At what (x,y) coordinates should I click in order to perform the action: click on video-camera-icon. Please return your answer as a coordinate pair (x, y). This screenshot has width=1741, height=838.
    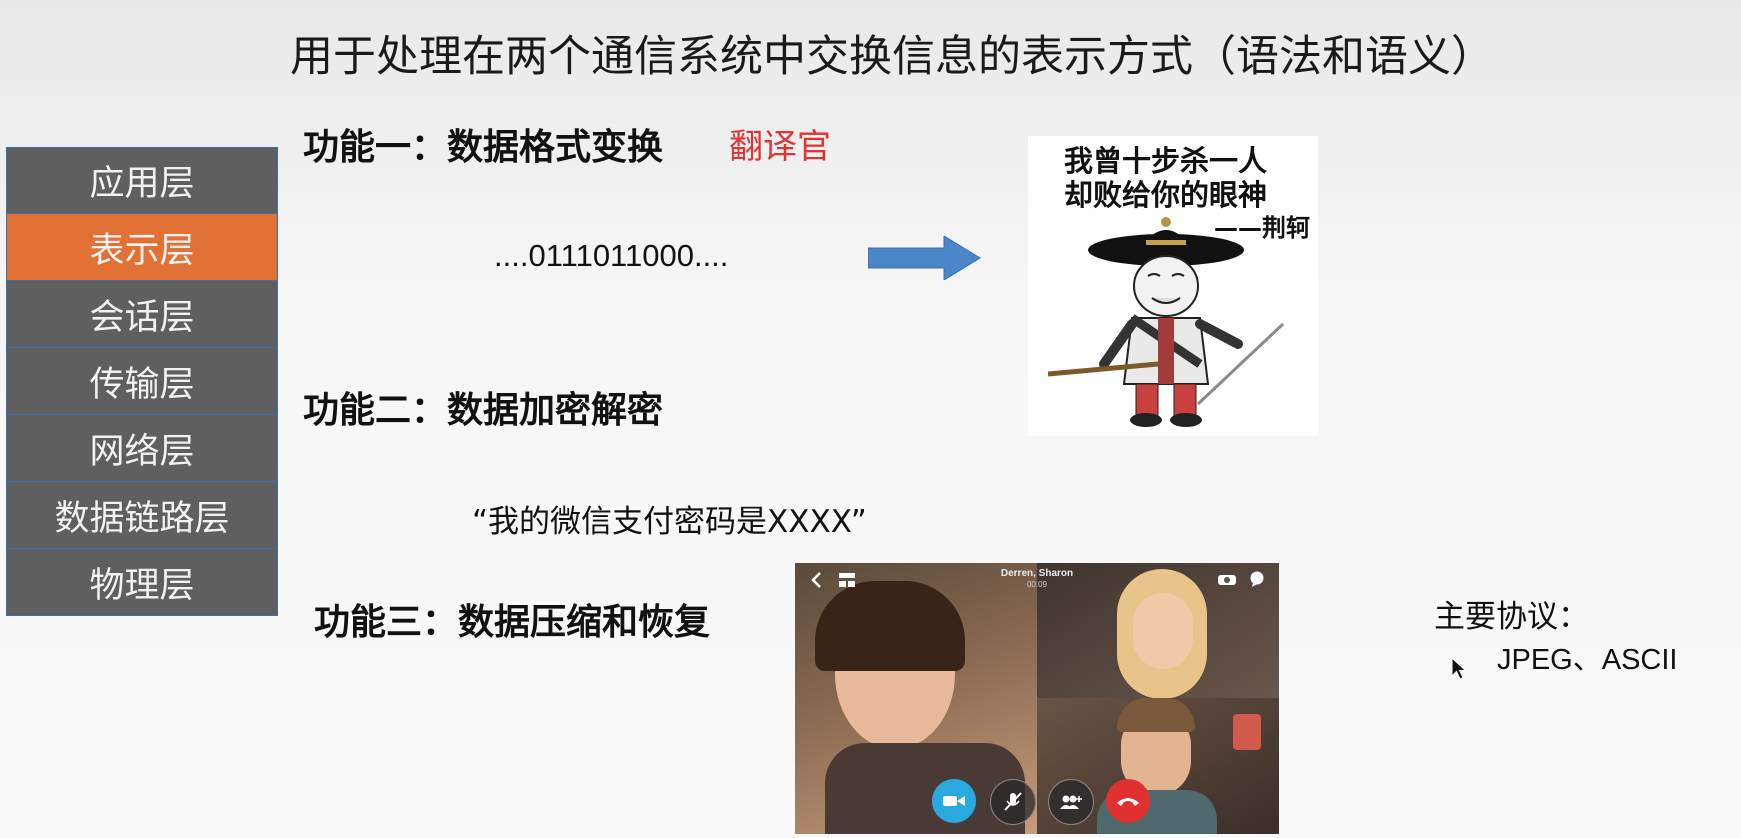
    Looking at the image, I should click on (954, 801).